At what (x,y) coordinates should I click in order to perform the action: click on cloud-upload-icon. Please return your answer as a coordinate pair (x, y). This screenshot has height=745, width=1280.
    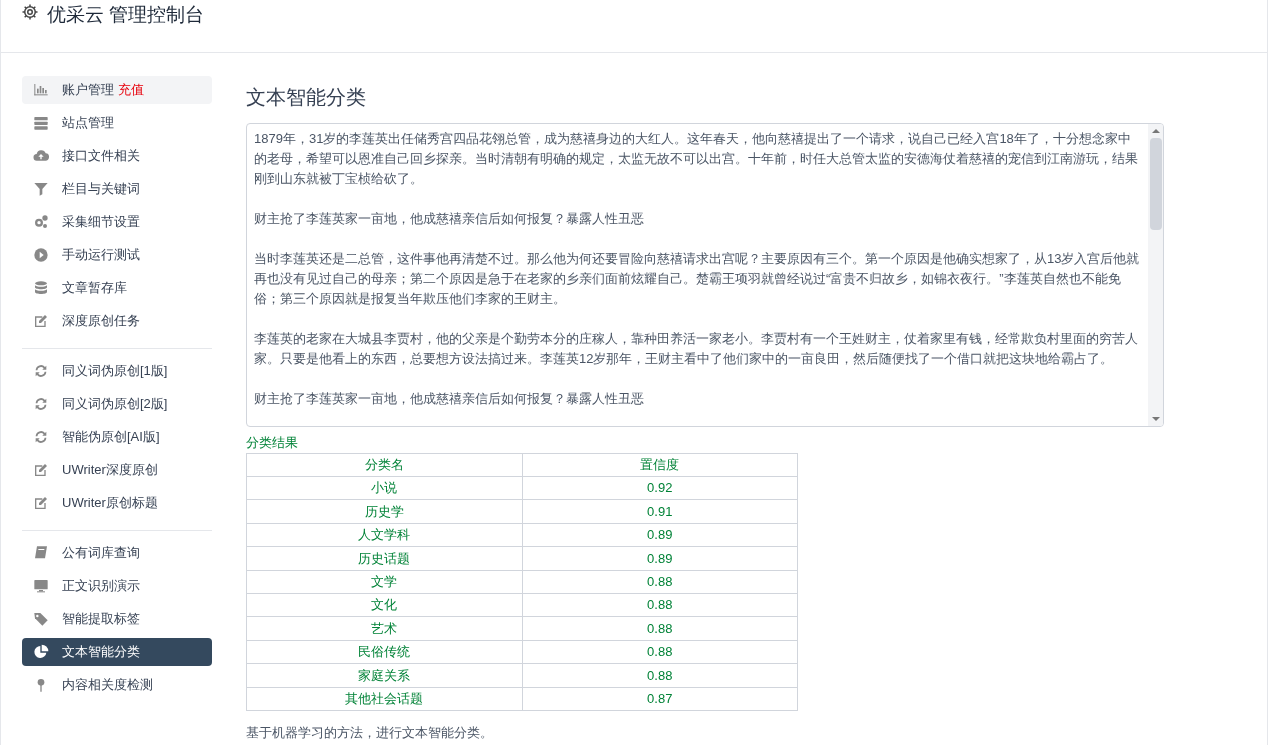
    Looking at the image, I should click on (41, 156).